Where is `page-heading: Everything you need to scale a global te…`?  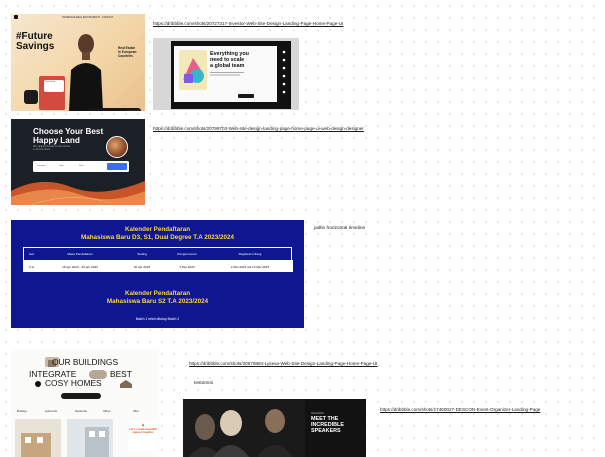
page-heading: Everything you need to scale a global te… is located at coordinates (229, 60).